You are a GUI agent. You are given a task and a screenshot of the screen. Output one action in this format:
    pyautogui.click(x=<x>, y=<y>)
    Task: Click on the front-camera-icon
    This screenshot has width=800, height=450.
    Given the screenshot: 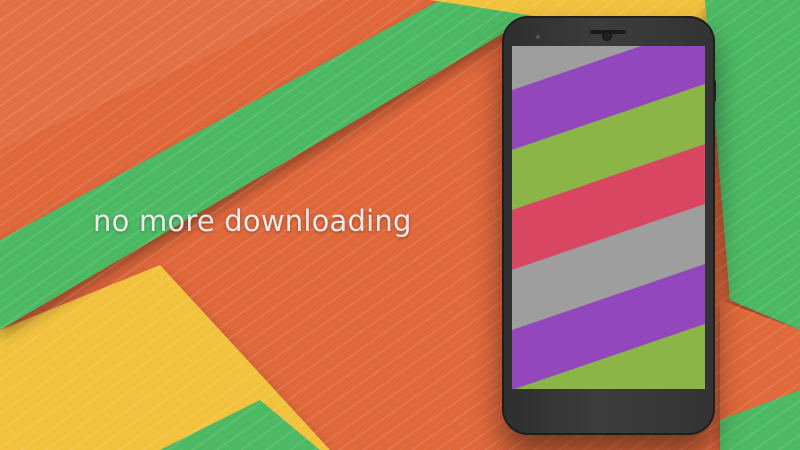 What is the action you would take?
    pyautogui.click(x=607, y=36)
    